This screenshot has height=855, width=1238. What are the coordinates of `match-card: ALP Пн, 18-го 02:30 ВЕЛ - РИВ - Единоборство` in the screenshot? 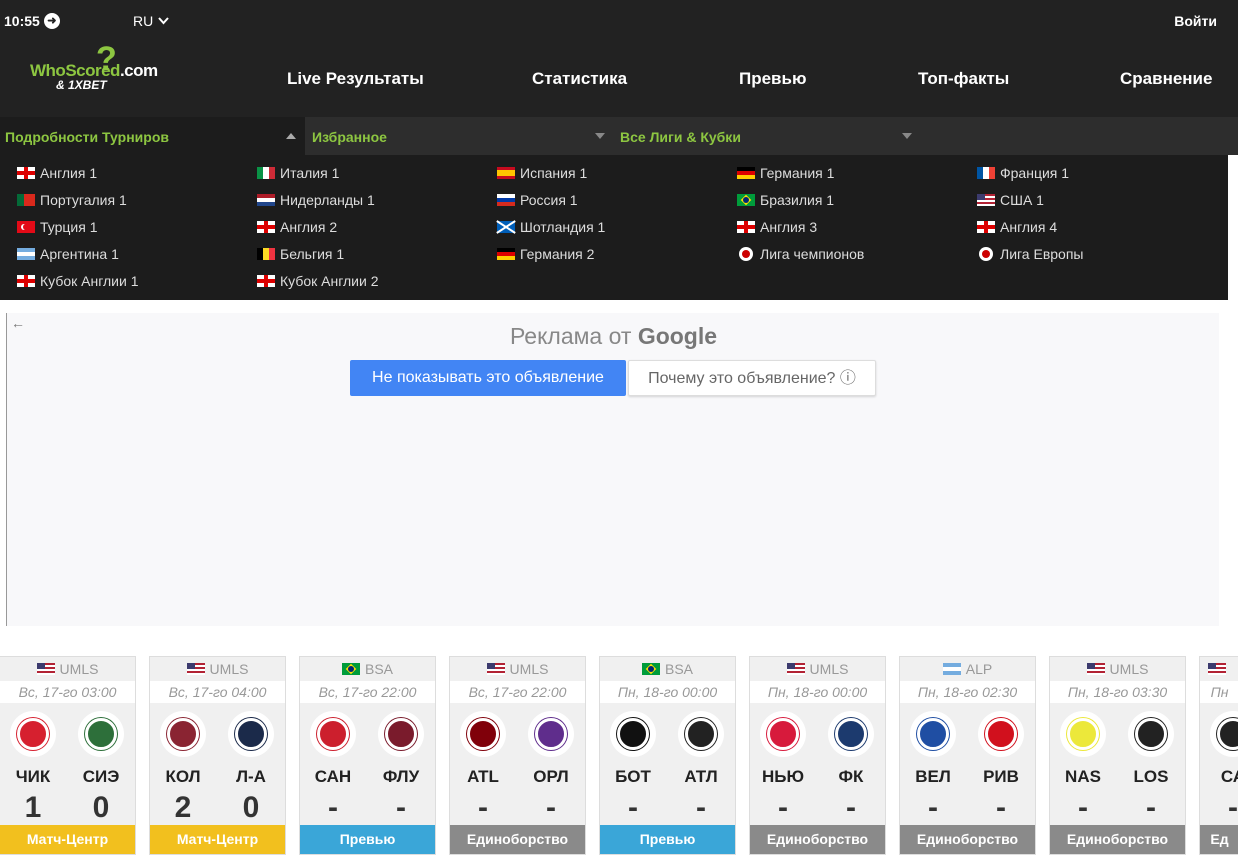 It's located at (967, 755).